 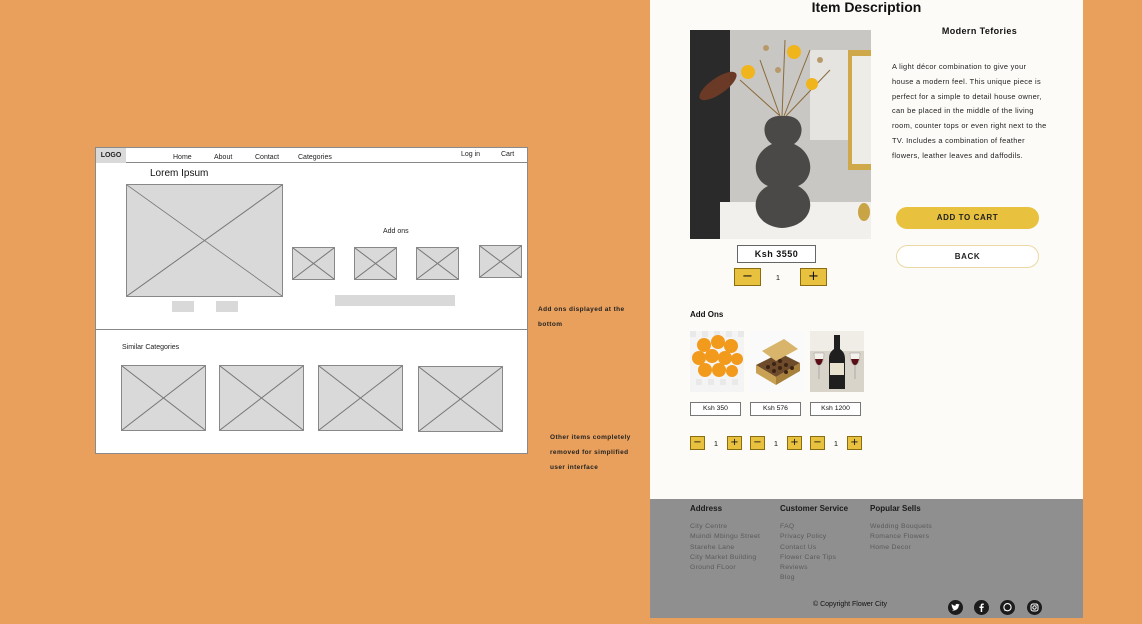 I want to click on footer-link-romance: Romance Flowers, so click(x=901, y=537).